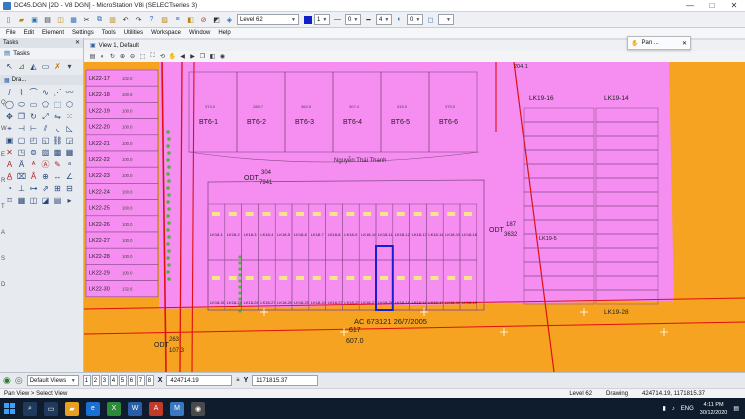 The width and height of the screenshot is (745, 419). What do you see at coordinates (229, 19) in the screenshot?
I see `active-level-icon: ◈` at bounding box center [229, 19].